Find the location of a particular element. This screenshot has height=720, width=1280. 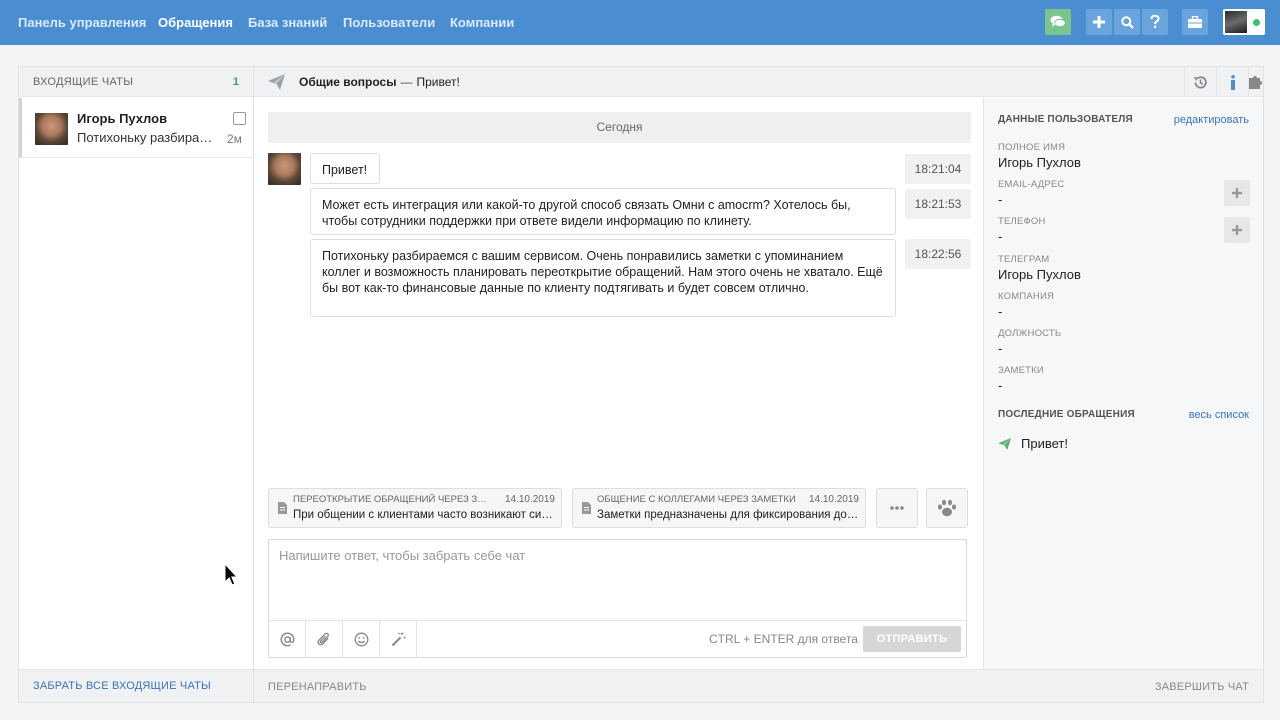

message-bubble: Привет! is located at coordinates (345, 168).